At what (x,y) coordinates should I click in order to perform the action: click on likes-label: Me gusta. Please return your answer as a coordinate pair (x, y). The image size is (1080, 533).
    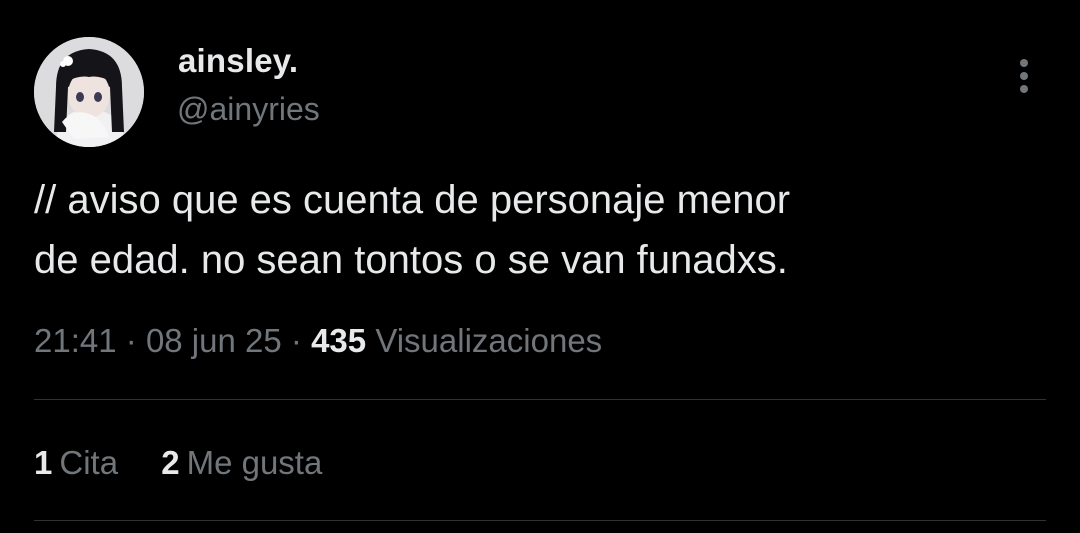
    Looking at the image, I should click on (254, 462).